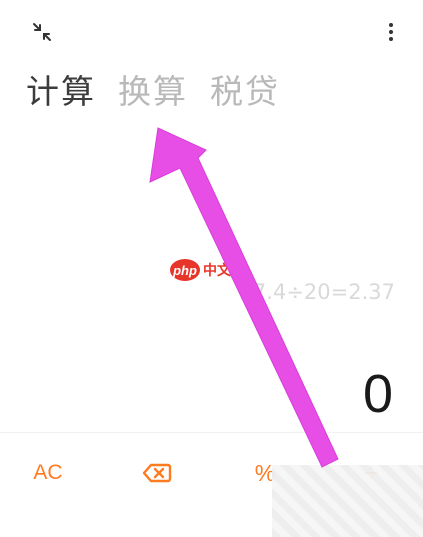 This screenshot has width=423, height=537. What do you see at coordinates (211, 432) in the screenshot?
I see `keypad-divider` at bounding box center [211, 432].